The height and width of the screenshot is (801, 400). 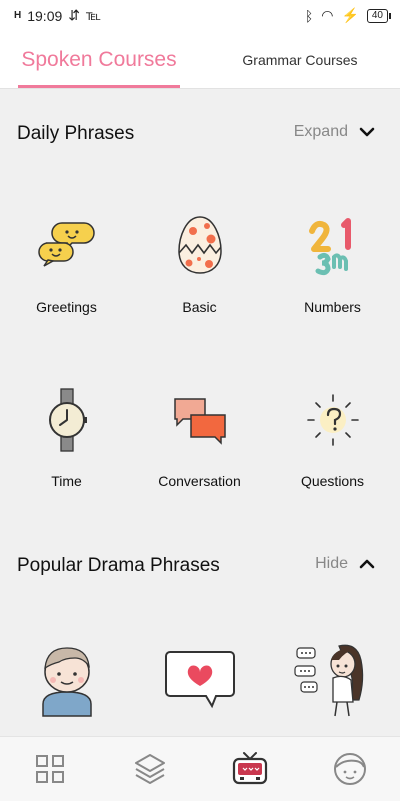 I want to click on hide-toggle: Hide, so click(x=345, y=564).